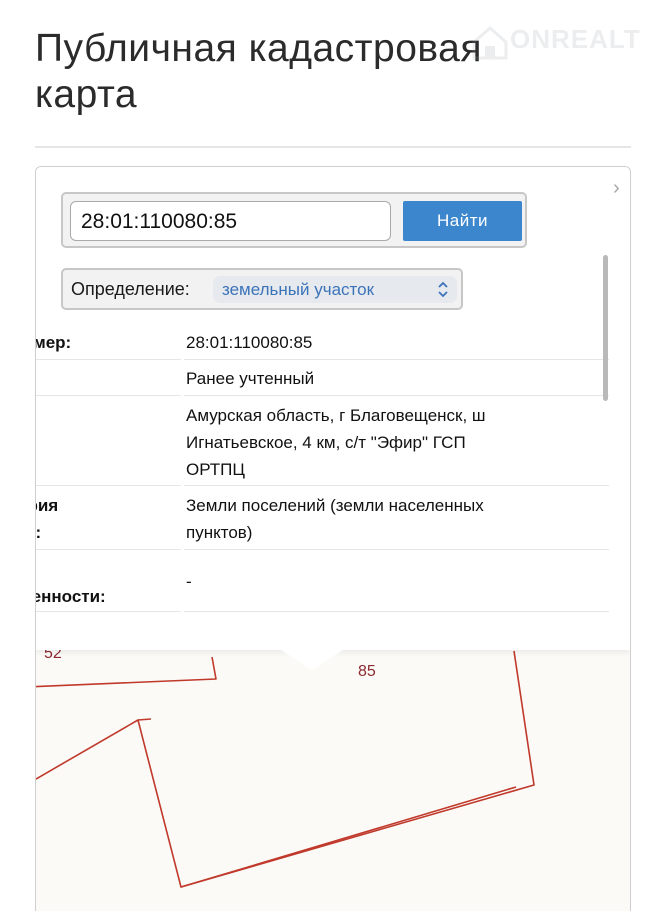 The image size is (665, 911). Describe the element at coordinates (109, 378) in the screenshot. I see `info-key: татус:` at that location.